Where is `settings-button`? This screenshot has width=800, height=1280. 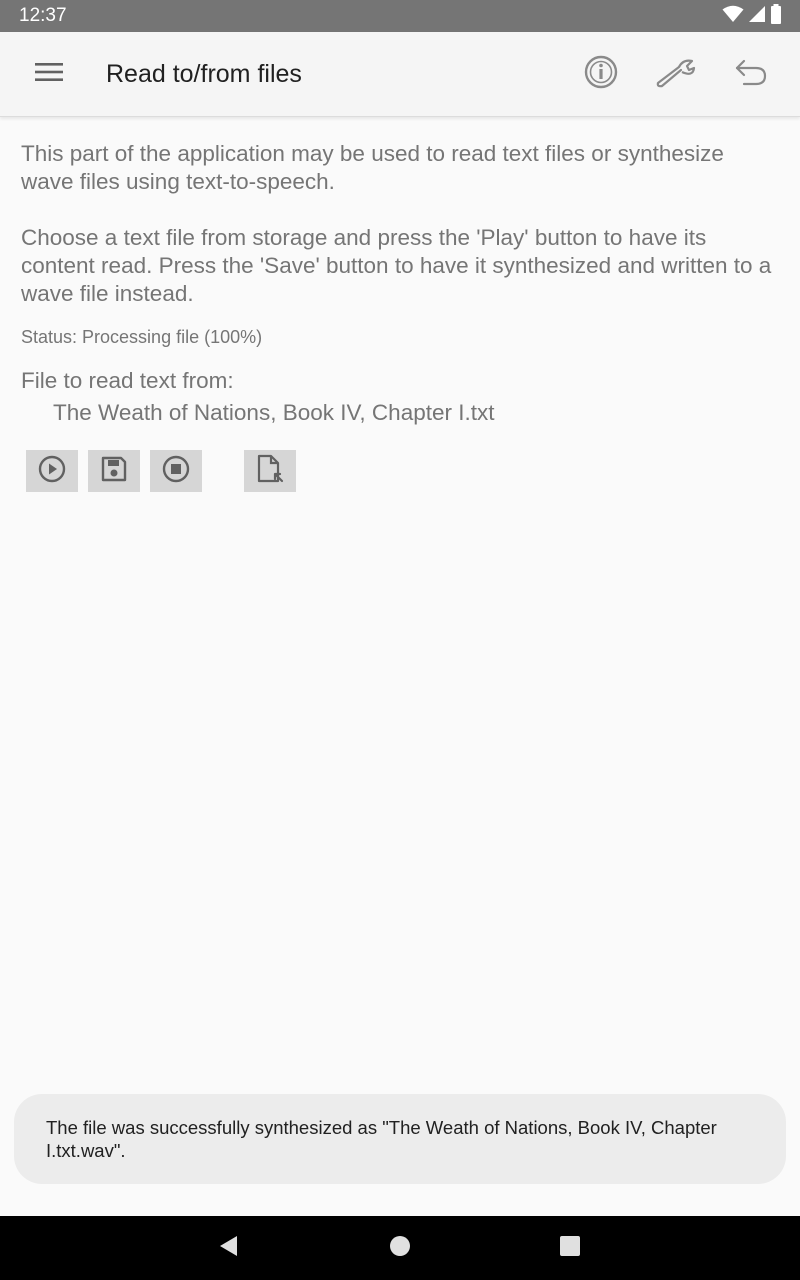
settings-button is located at coordinates (676, 74).